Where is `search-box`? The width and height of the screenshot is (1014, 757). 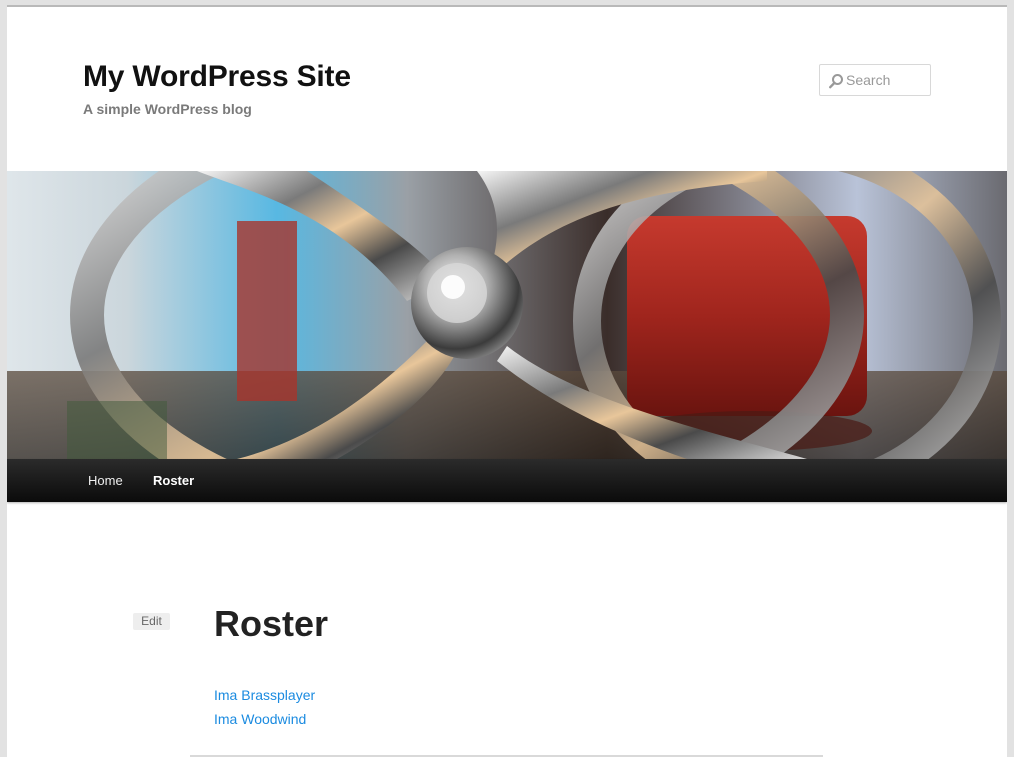
search-box is located at coordinates (875, 80).